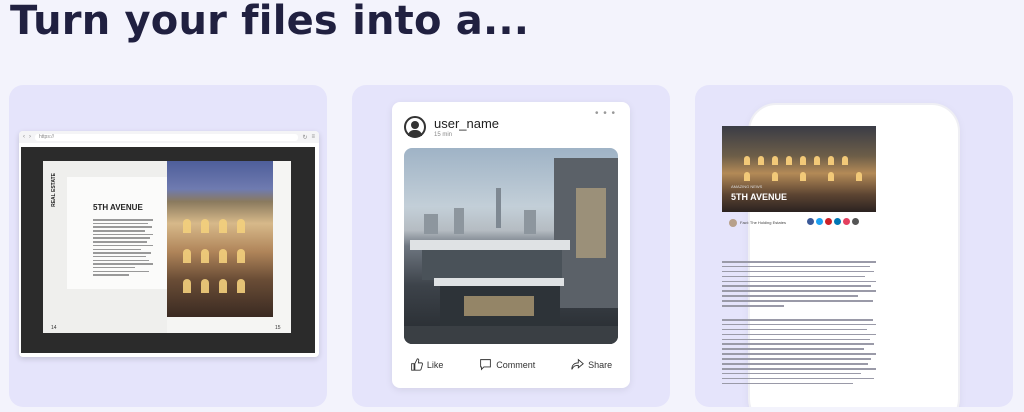  Describe the element at coordinates (30, 137) in the screenshot. I see `forward-icon: ›` at that location.